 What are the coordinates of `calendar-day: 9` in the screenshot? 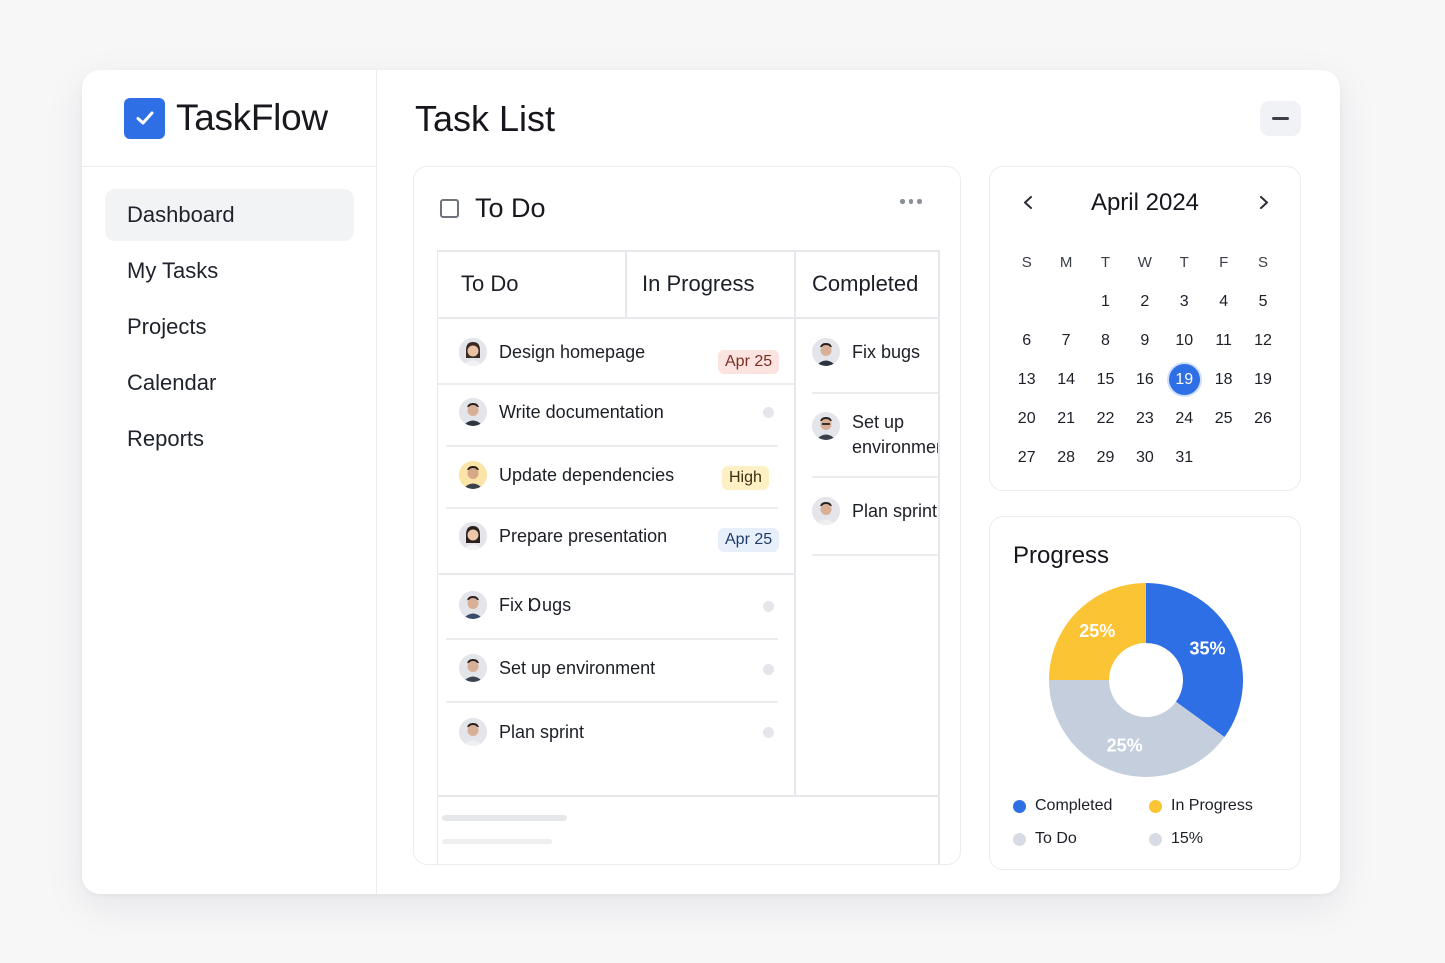 It's located at (1144, 341).